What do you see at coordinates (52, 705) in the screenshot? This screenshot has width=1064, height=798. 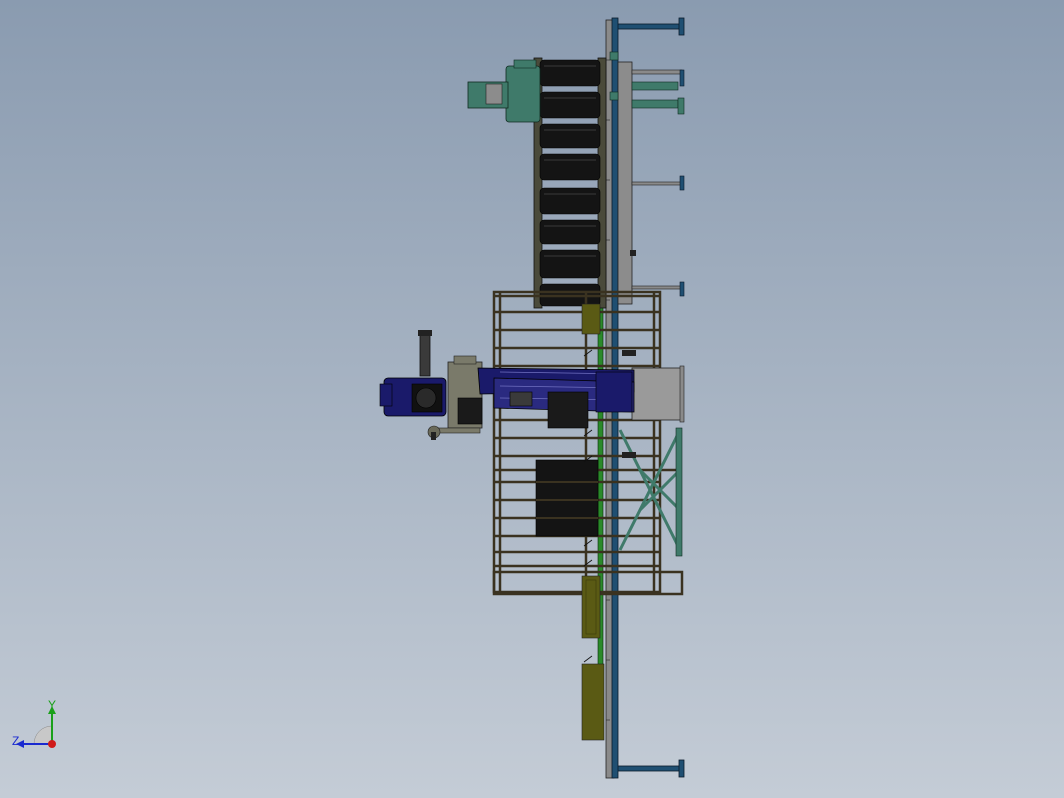 I see `y-axis-label: Y` at bounding box center [52, 705].